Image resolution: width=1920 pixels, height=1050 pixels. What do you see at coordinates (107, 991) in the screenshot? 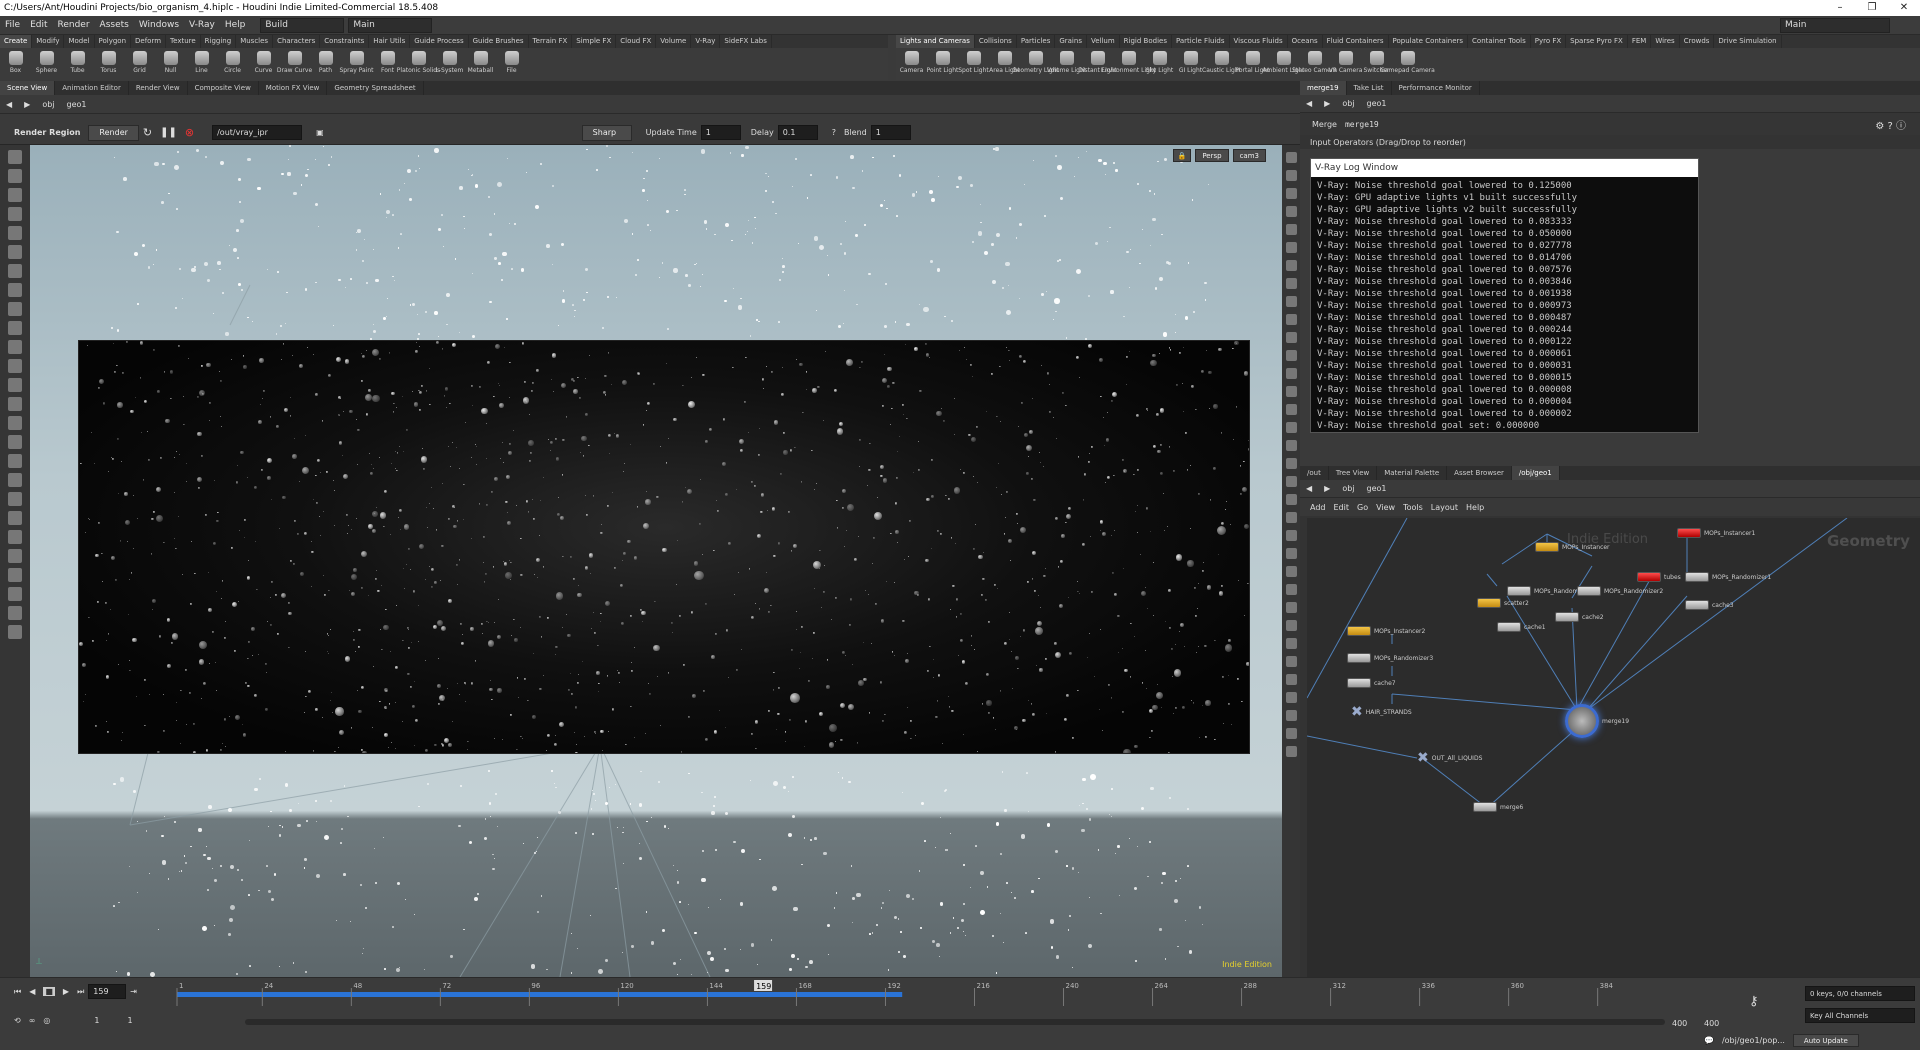
I see `current-frame-field: 159` at bounding box center [107, 991].